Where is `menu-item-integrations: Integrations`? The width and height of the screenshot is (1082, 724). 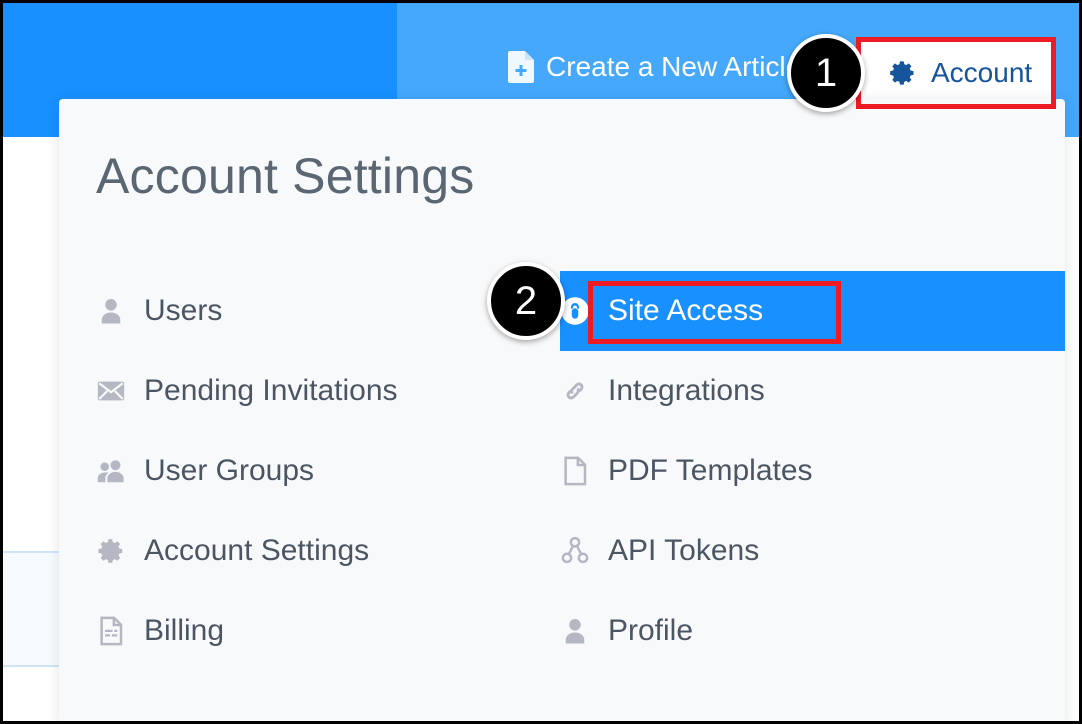
menu-item-integrations: Integrations is located at coordinates (662, 391).